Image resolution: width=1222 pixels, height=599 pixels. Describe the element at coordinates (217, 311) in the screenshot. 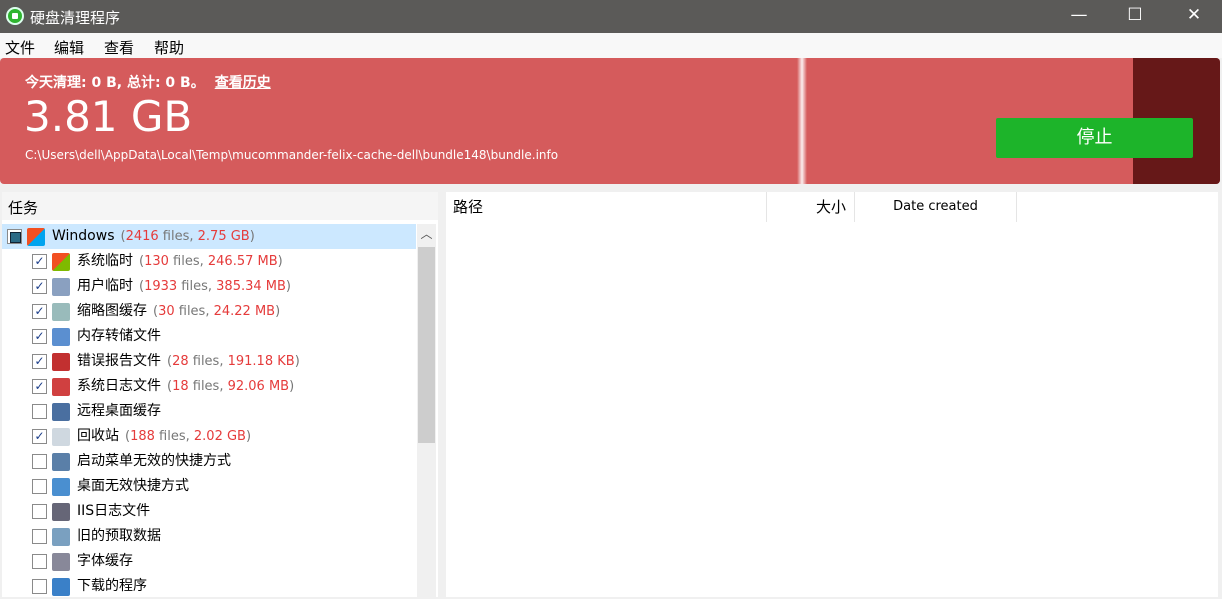

I see `task-count: (30 files, 24.22 MB)` at that location.